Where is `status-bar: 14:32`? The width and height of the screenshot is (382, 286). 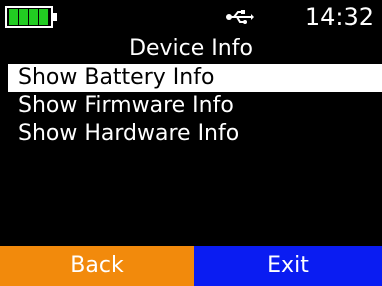 status-bar: 14:32 is located at coordinates (191, 17).